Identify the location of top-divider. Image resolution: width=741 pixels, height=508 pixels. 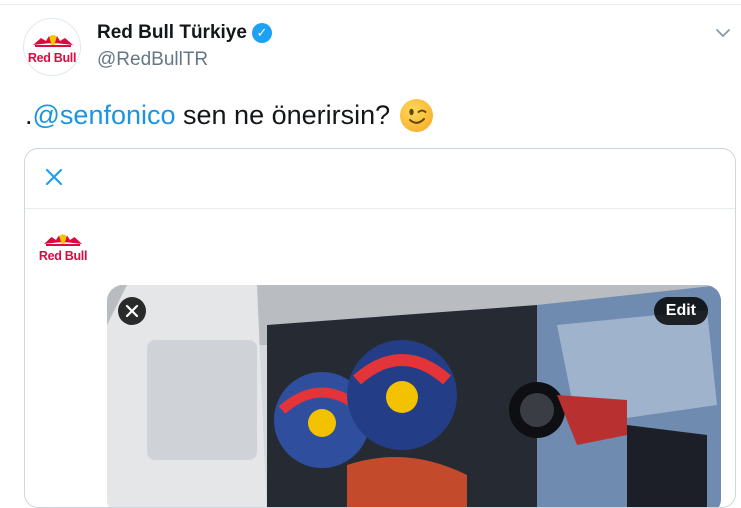
(370, 2).